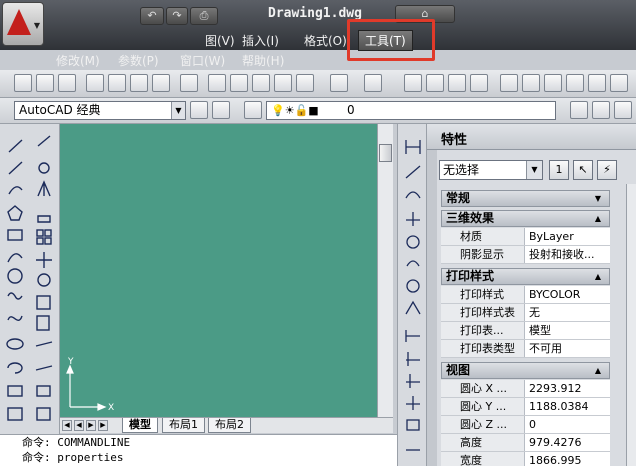  What do you see at coordinates (534, 312) in the screenshot?
I see `property-value: 无` at bounding box center [534, 312].